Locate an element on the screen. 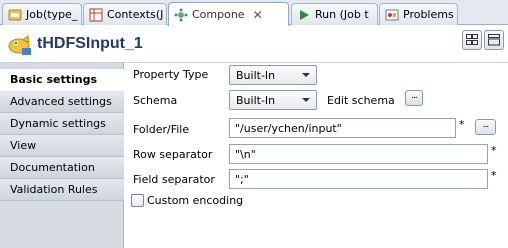 The image size is (508, 248). tab-job-label: Job(type_ is located at coordinates (52, 14).